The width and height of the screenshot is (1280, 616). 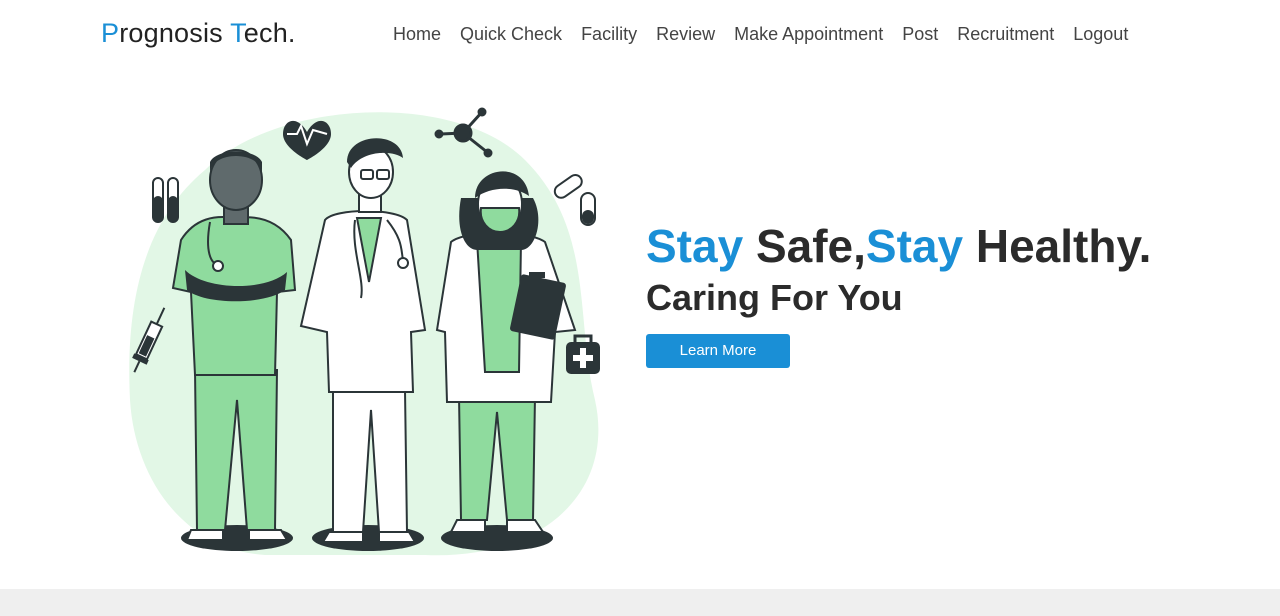 I want to click on test-tubes-icon, so click(x=165, y=200).